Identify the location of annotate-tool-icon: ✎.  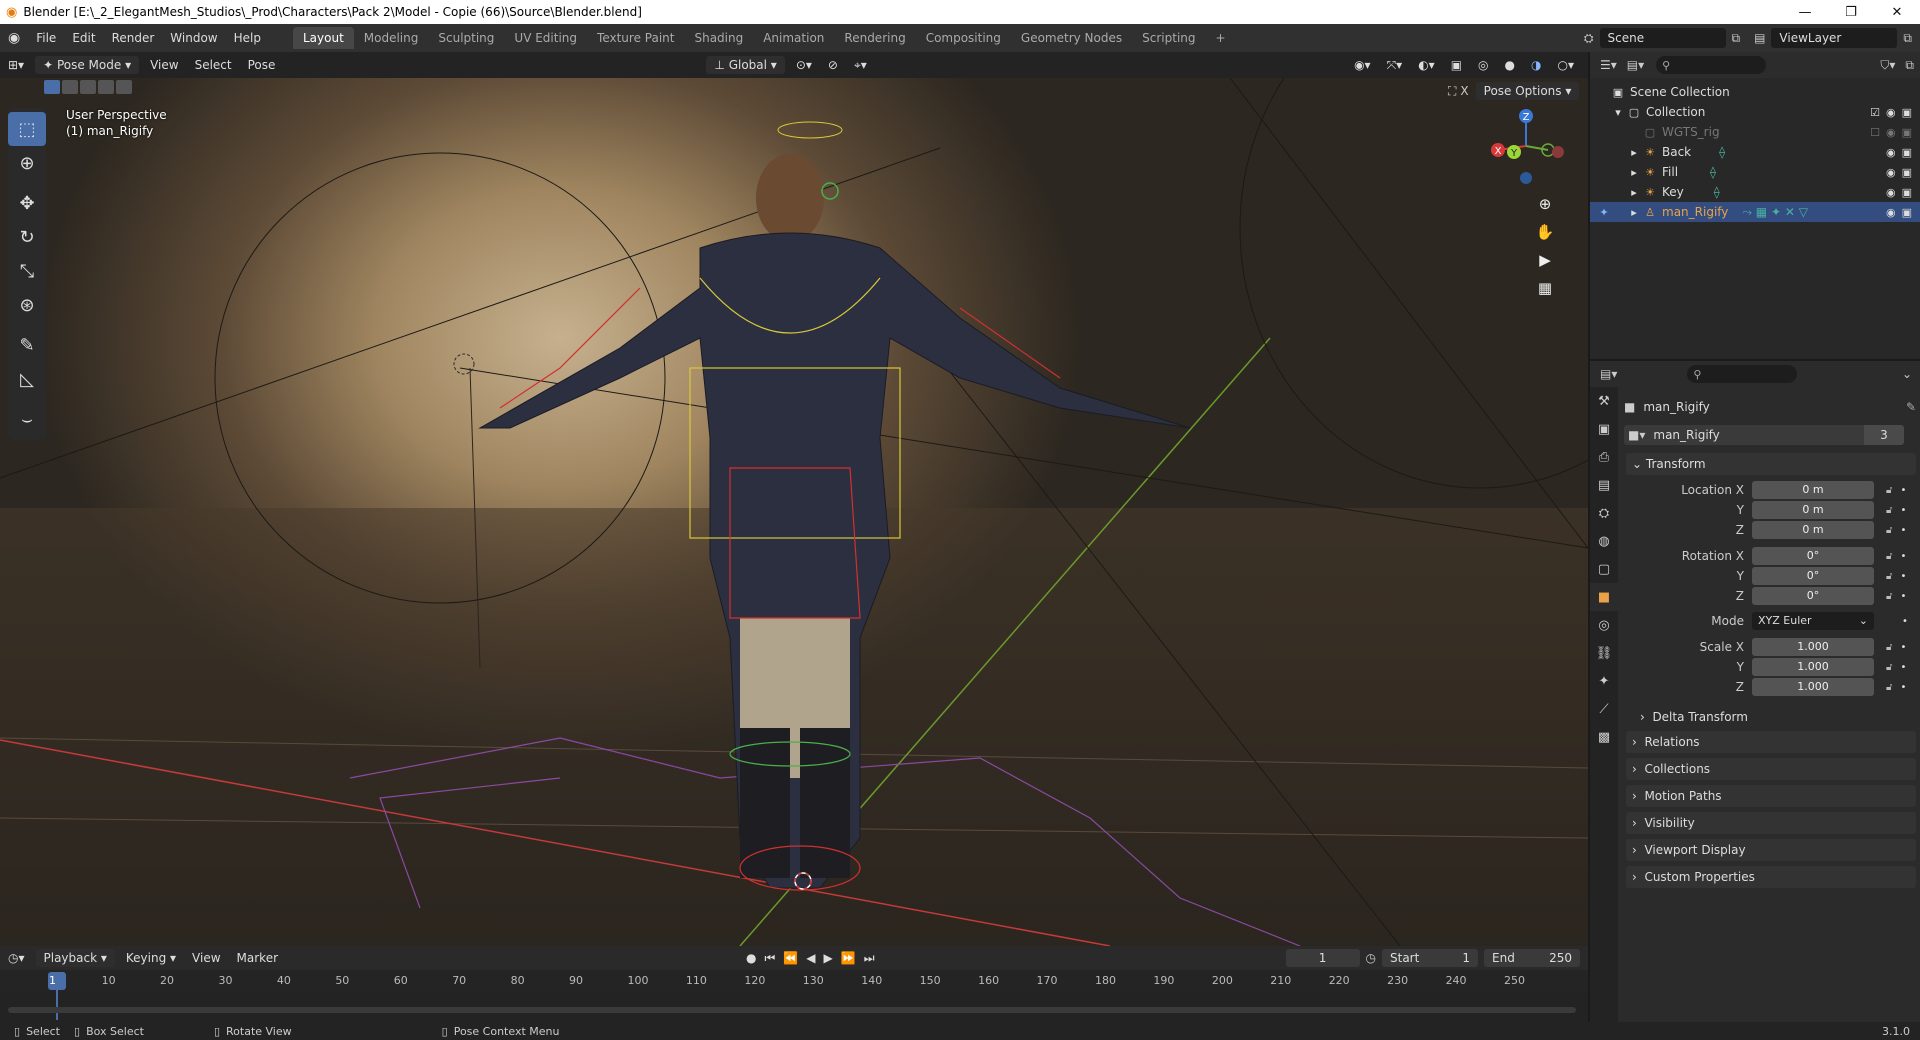
(27, 345).